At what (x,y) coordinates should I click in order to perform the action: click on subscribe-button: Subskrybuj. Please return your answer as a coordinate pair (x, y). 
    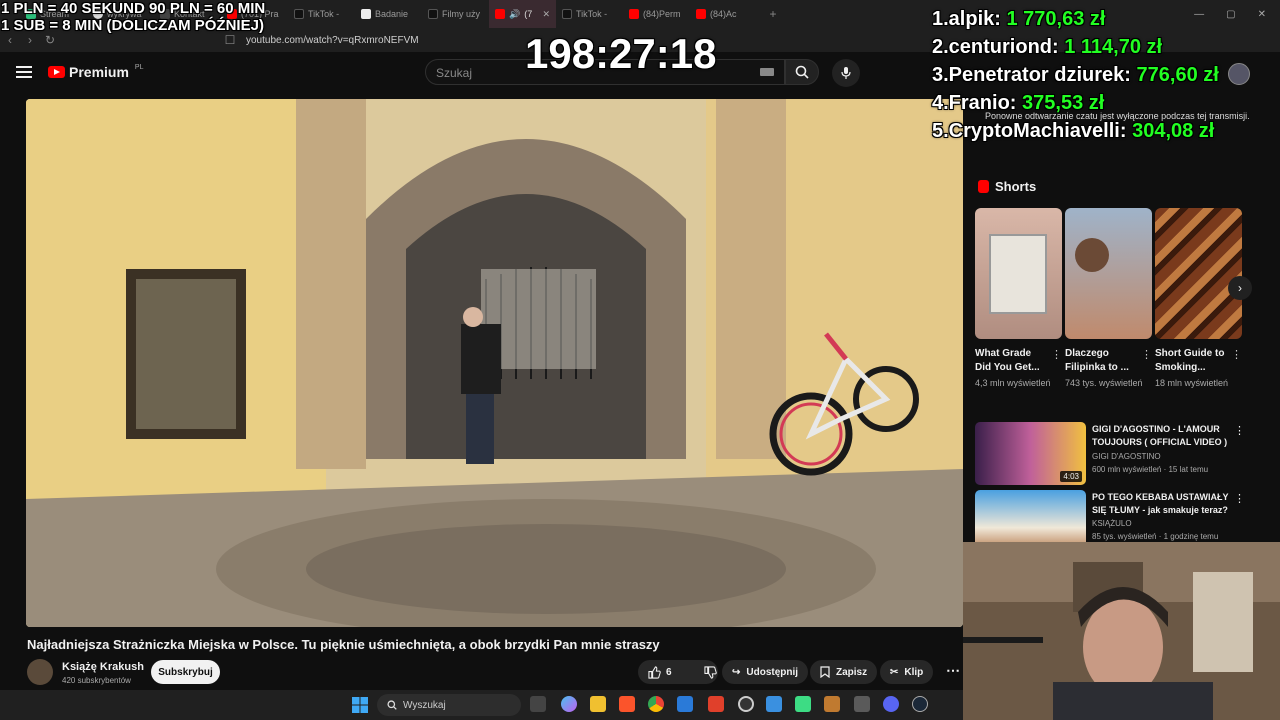
    Looking at the image, I should click on (185, 672).